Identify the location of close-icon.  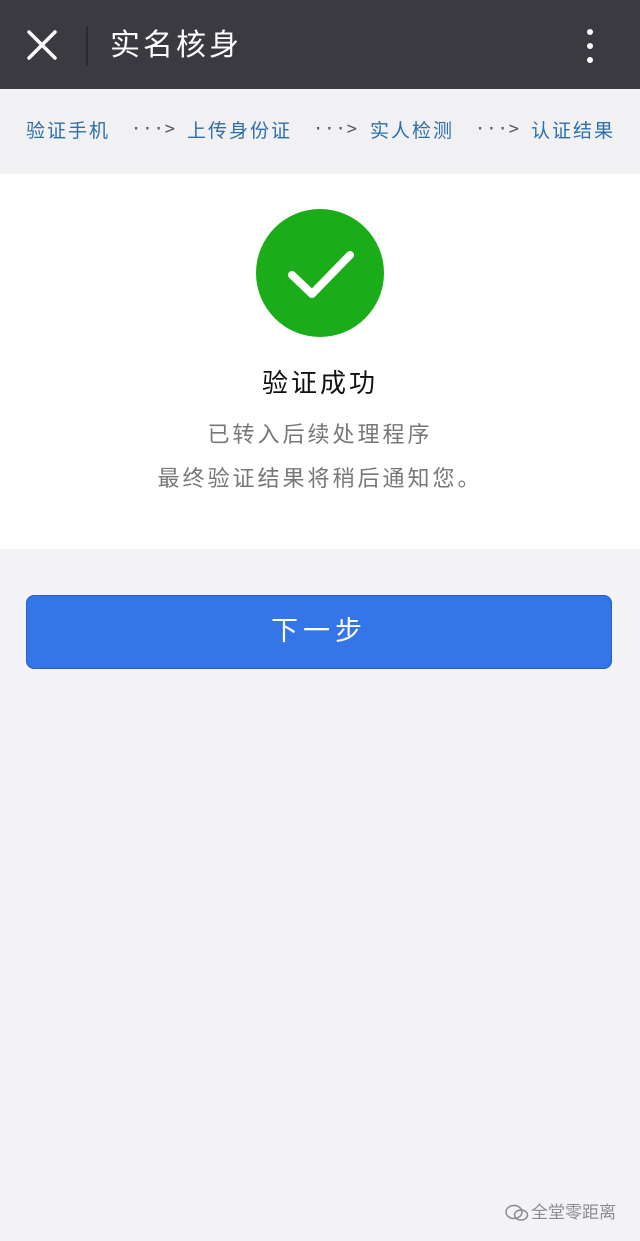
(42, 45).